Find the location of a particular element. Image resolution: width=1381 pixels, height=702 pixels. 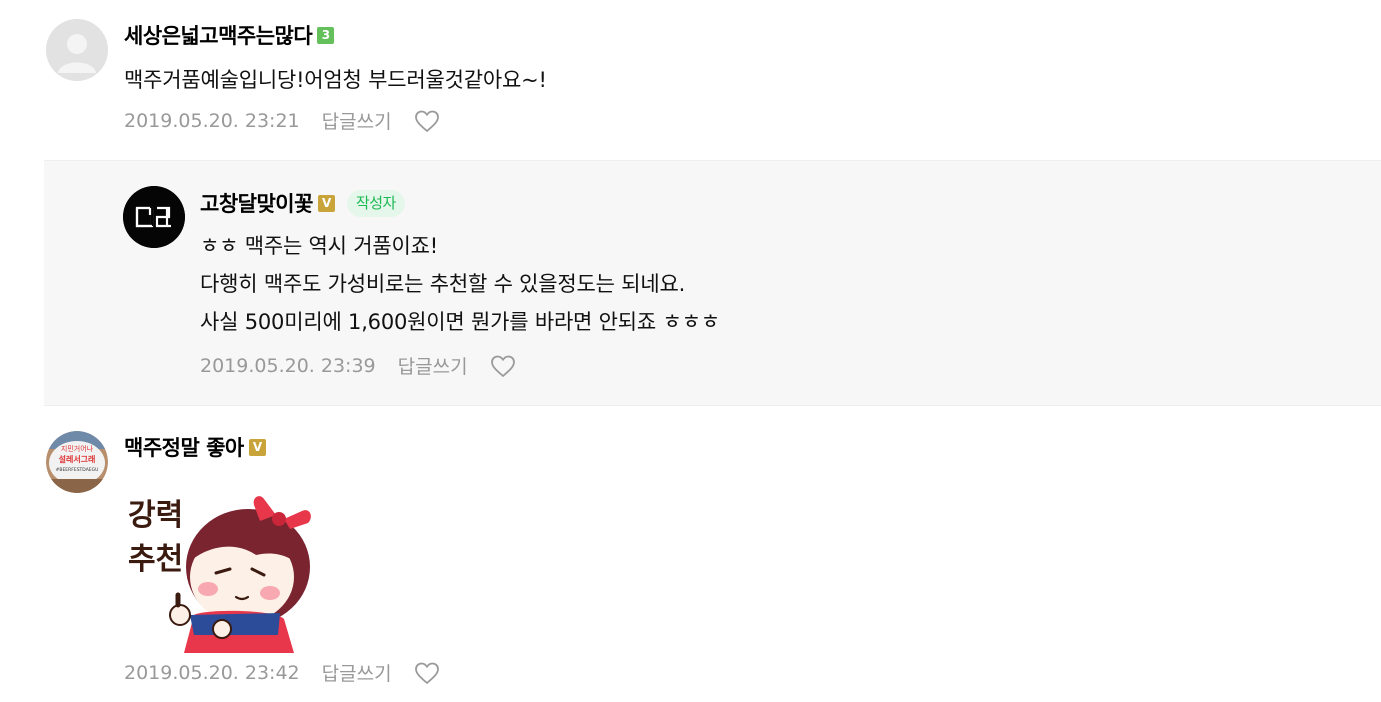

avatar-text: 지민거어나 is located at coordinates (77, 448).